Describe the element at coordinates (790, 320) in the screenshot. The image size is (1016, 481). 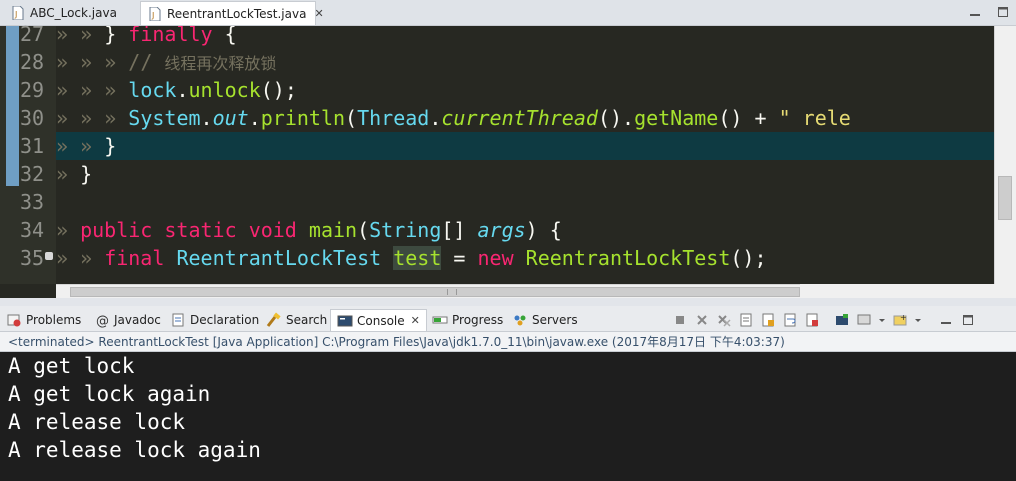
I see `word-wrap-icon` at that location.